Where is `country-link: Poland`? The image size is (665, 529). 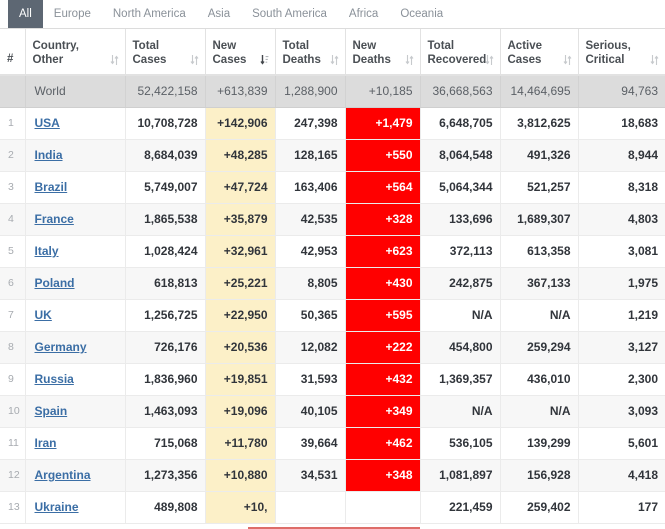
country-link: Poland is located at coordinates (55, 283).